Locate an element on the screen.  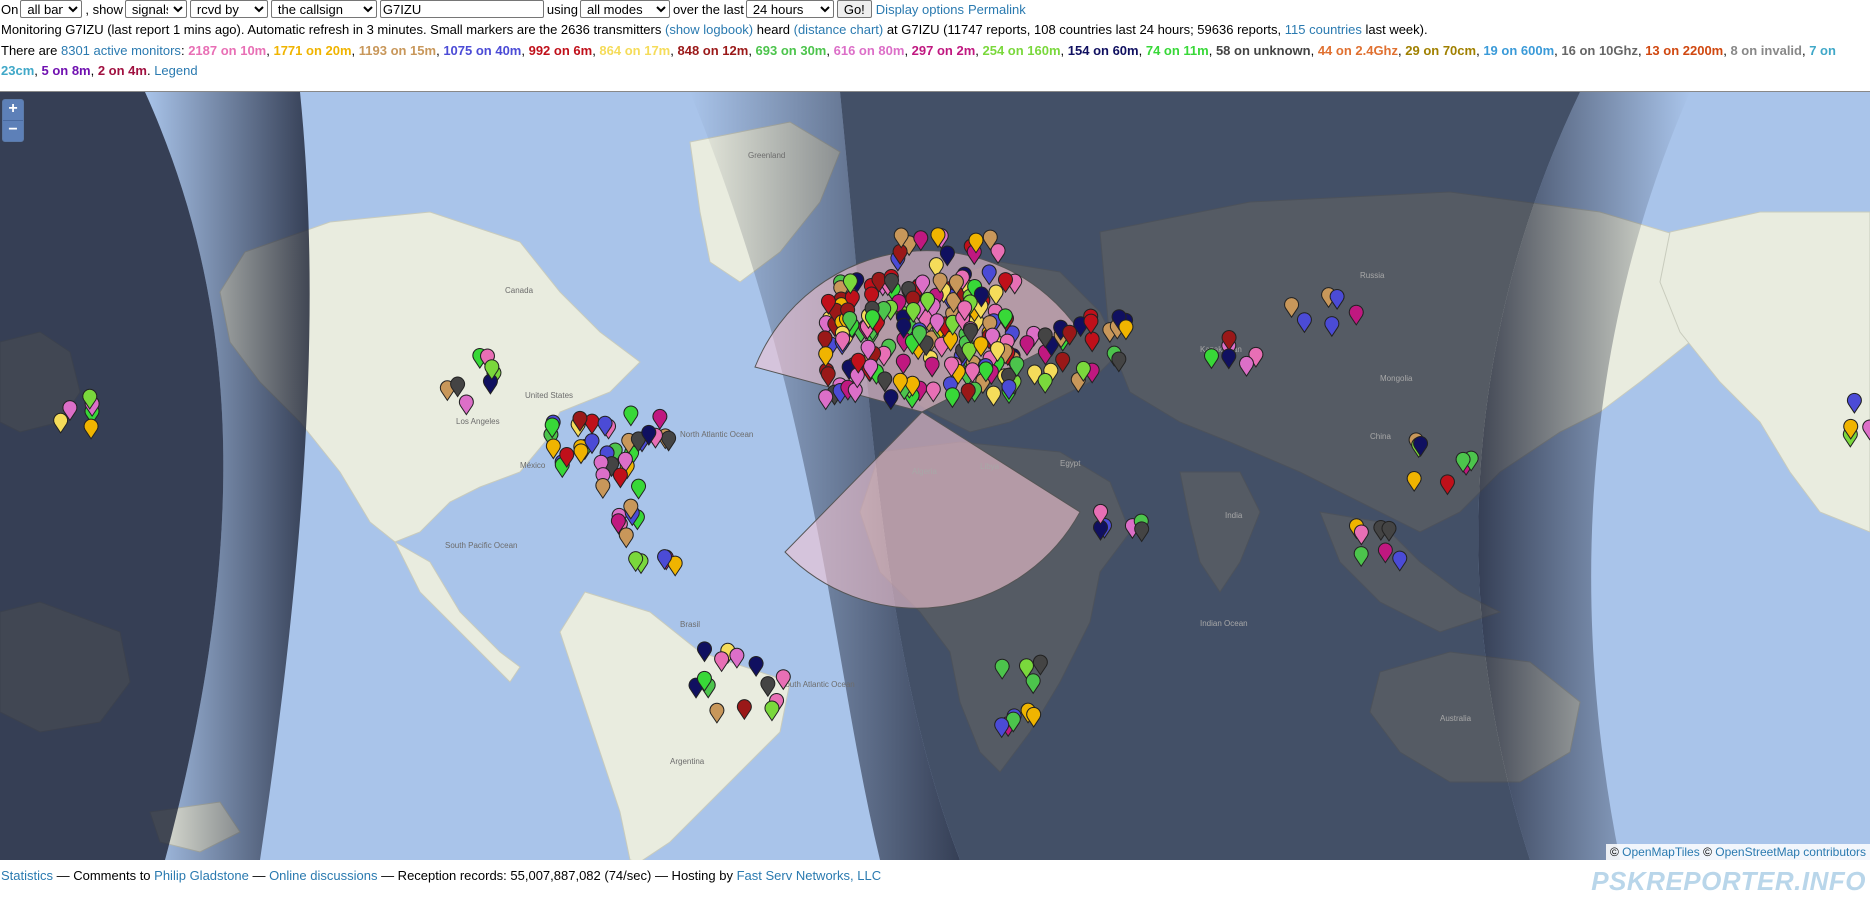
south-america is located at coordinates (675, 725).